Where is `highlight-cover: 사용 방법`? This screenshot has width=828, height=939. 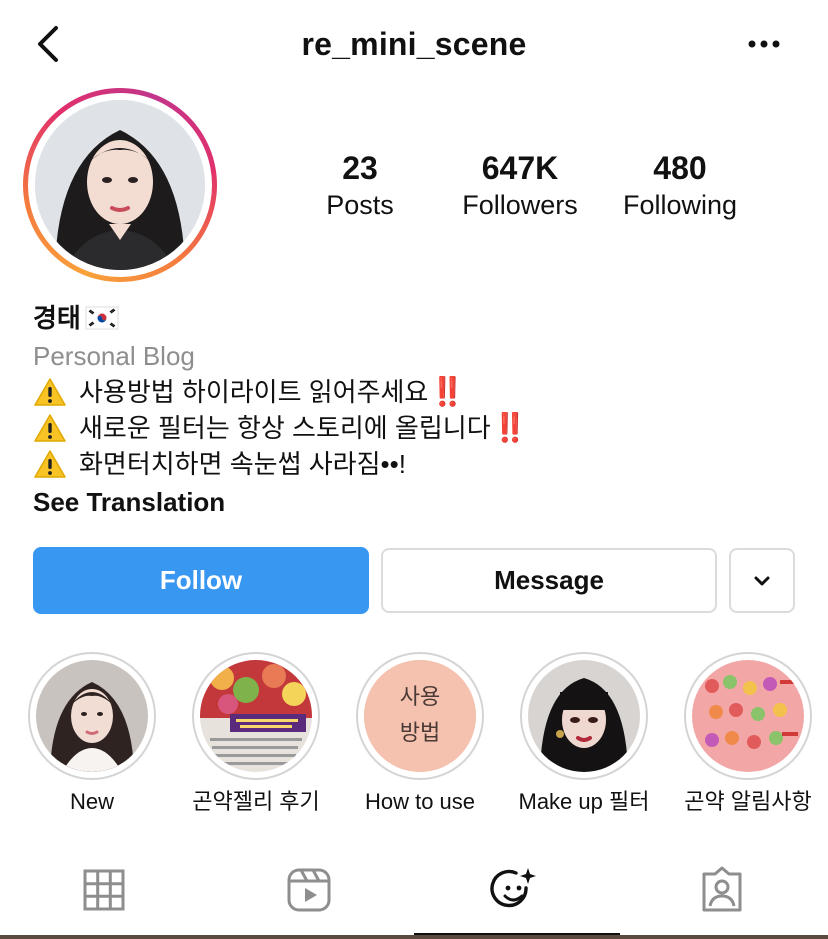
highlight-cover: 사용 방법 is located at coordinates (420, 716).